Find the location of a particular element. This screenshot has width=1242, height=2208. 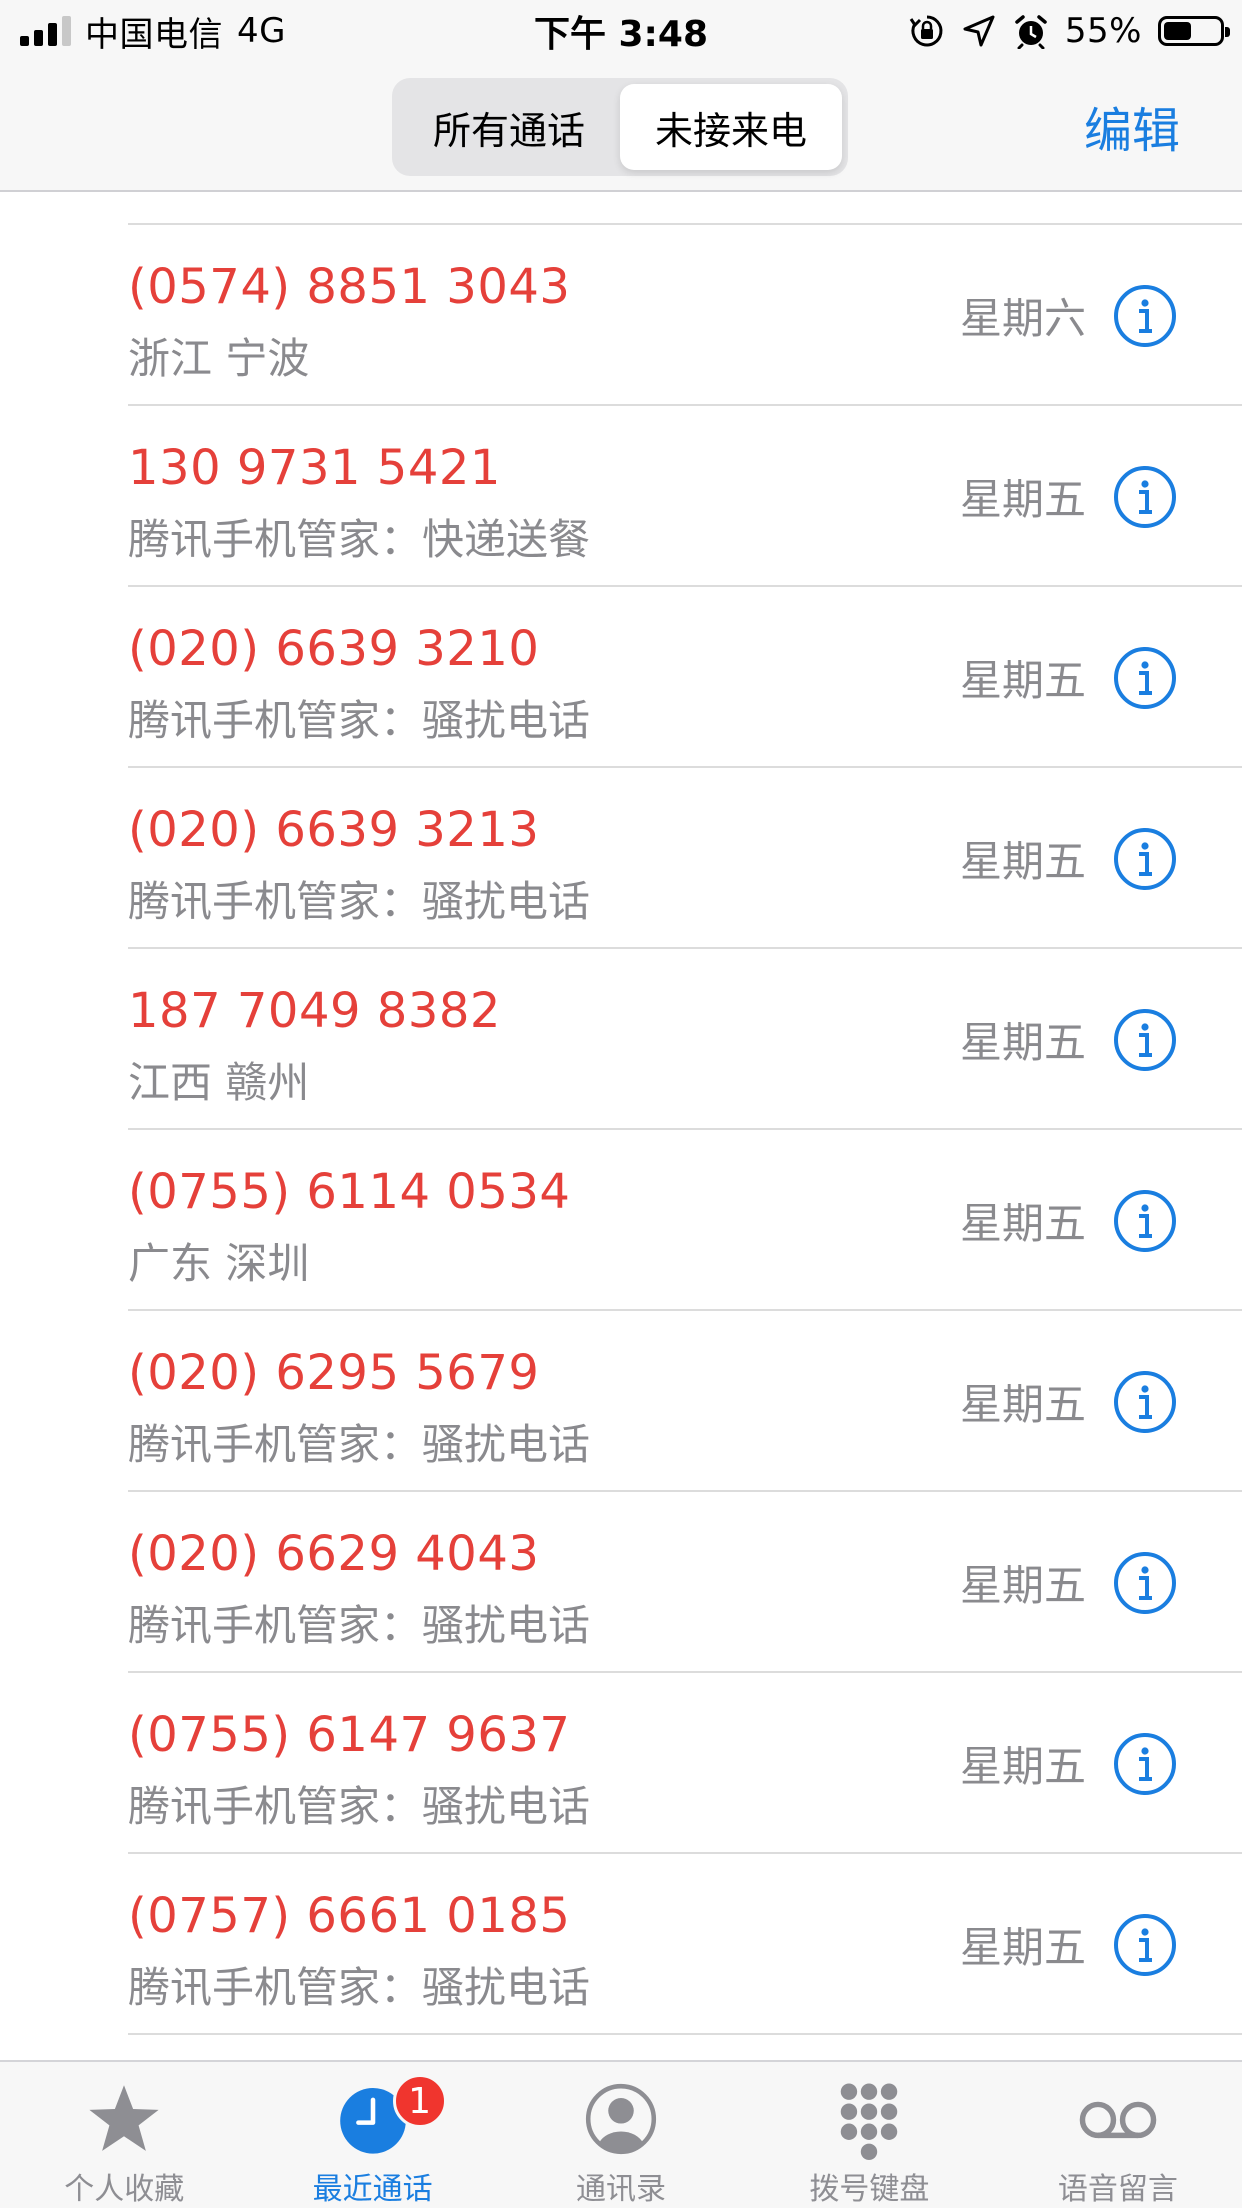

tab-voicemail: 语音留言 is located at coordinates (1118, 2135).